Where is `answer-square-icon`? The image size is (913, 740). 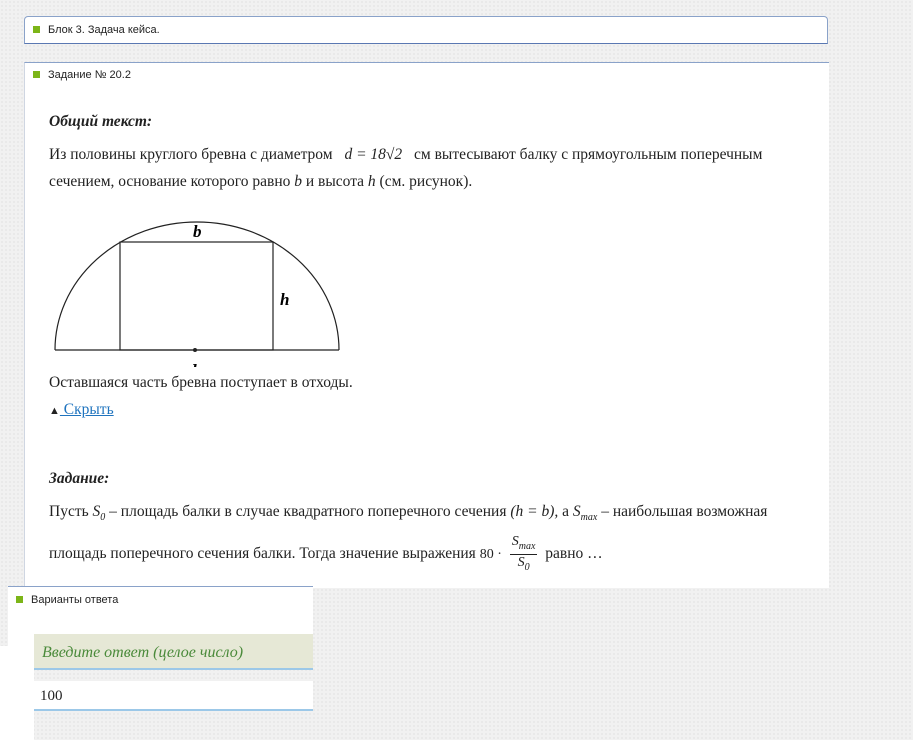
answer-square-icon is located at coordinates (19, 599).